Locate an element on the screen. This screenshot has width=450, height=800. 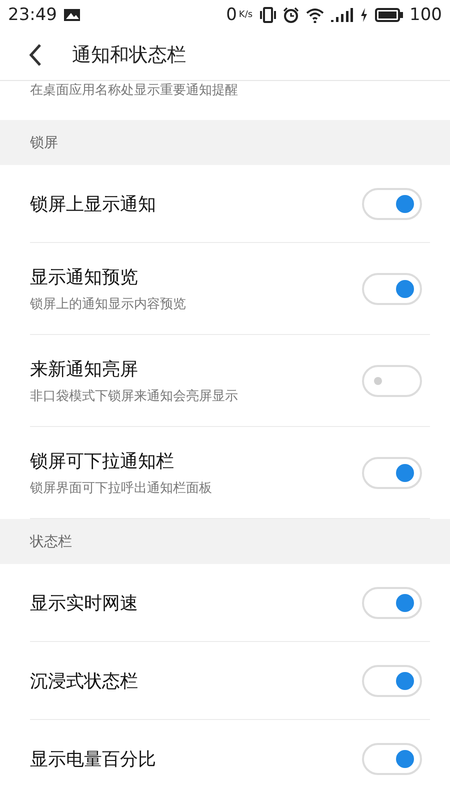
setting-row: 锁屏上显示通知 is located at coordinates (230, 204).